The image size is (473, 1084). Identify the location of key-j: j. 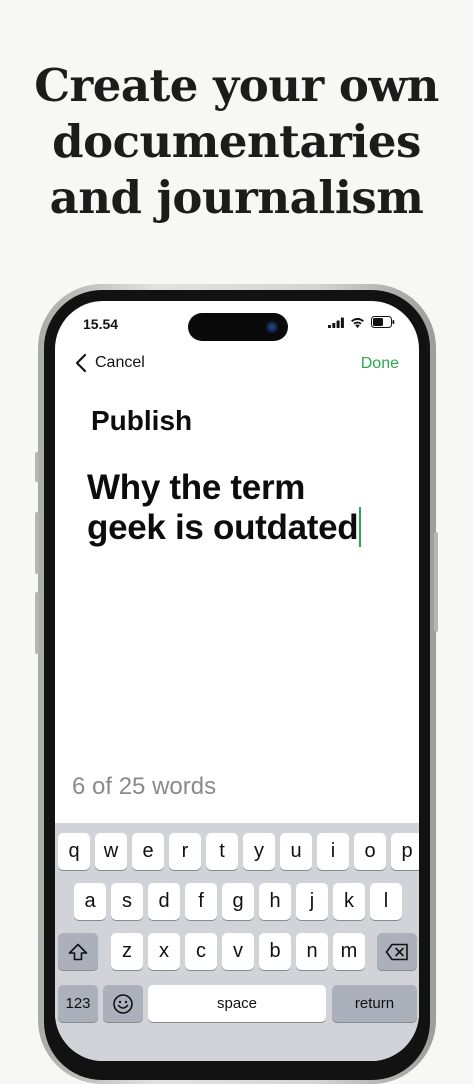
(312, 901).